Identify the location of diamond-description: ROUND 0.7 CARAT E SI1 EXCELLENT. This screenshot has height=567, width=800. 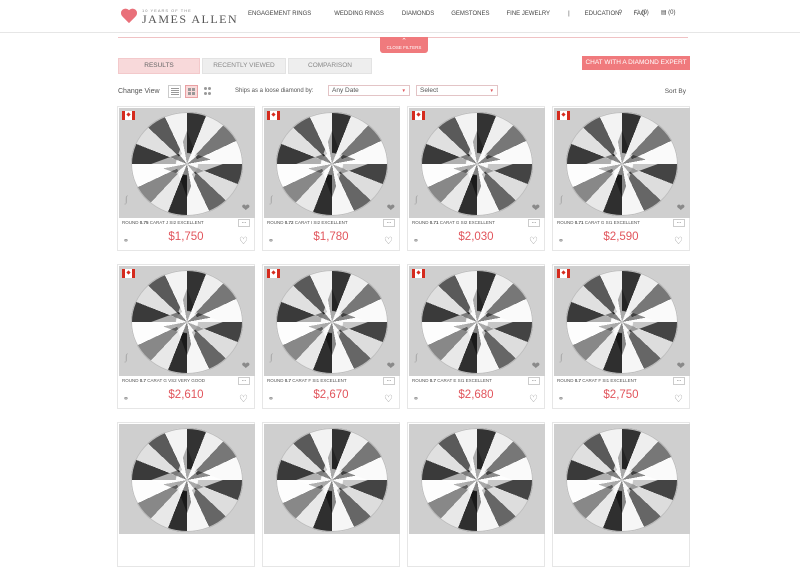
(452, 380).